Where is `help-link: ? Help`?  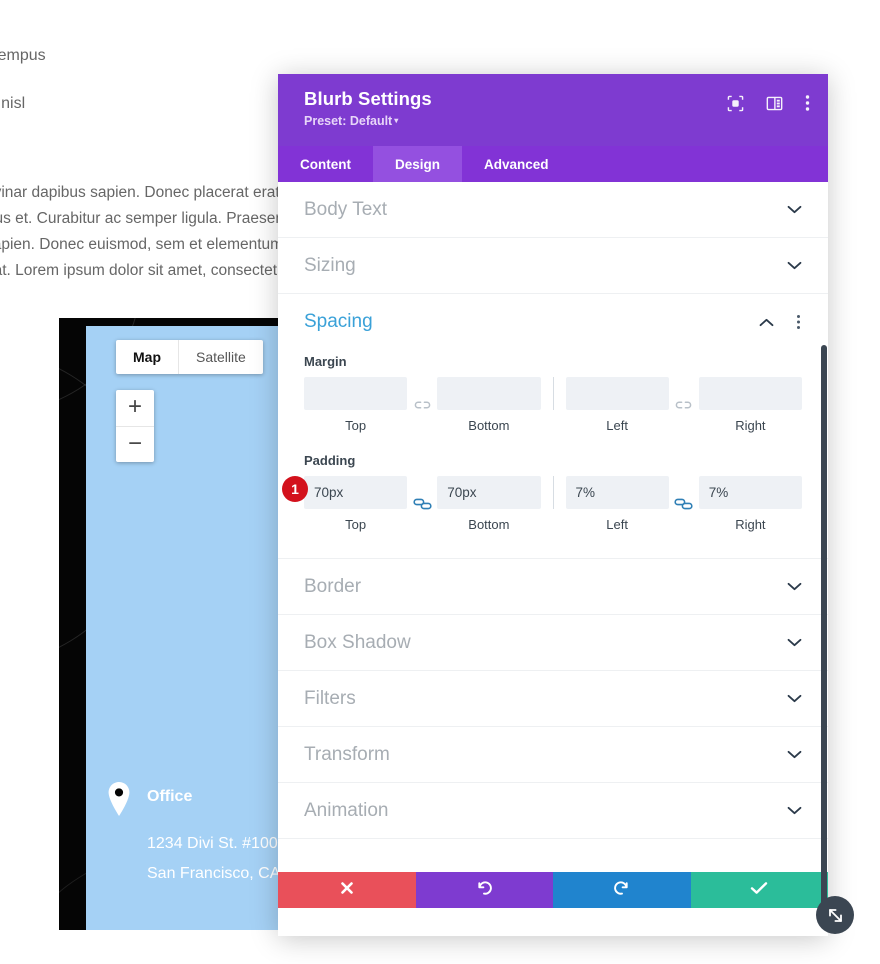 help-link: ? Help is located at coordinates (553, 849).